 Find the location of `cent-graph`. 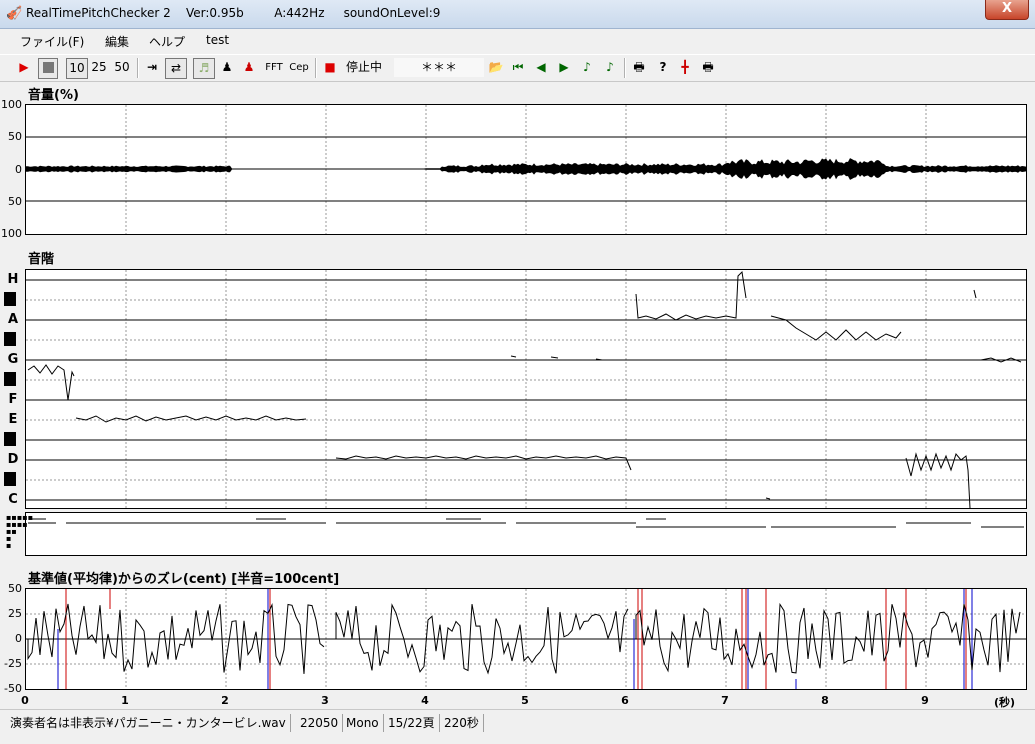

cent-graph is located at coordinates (526, 639).